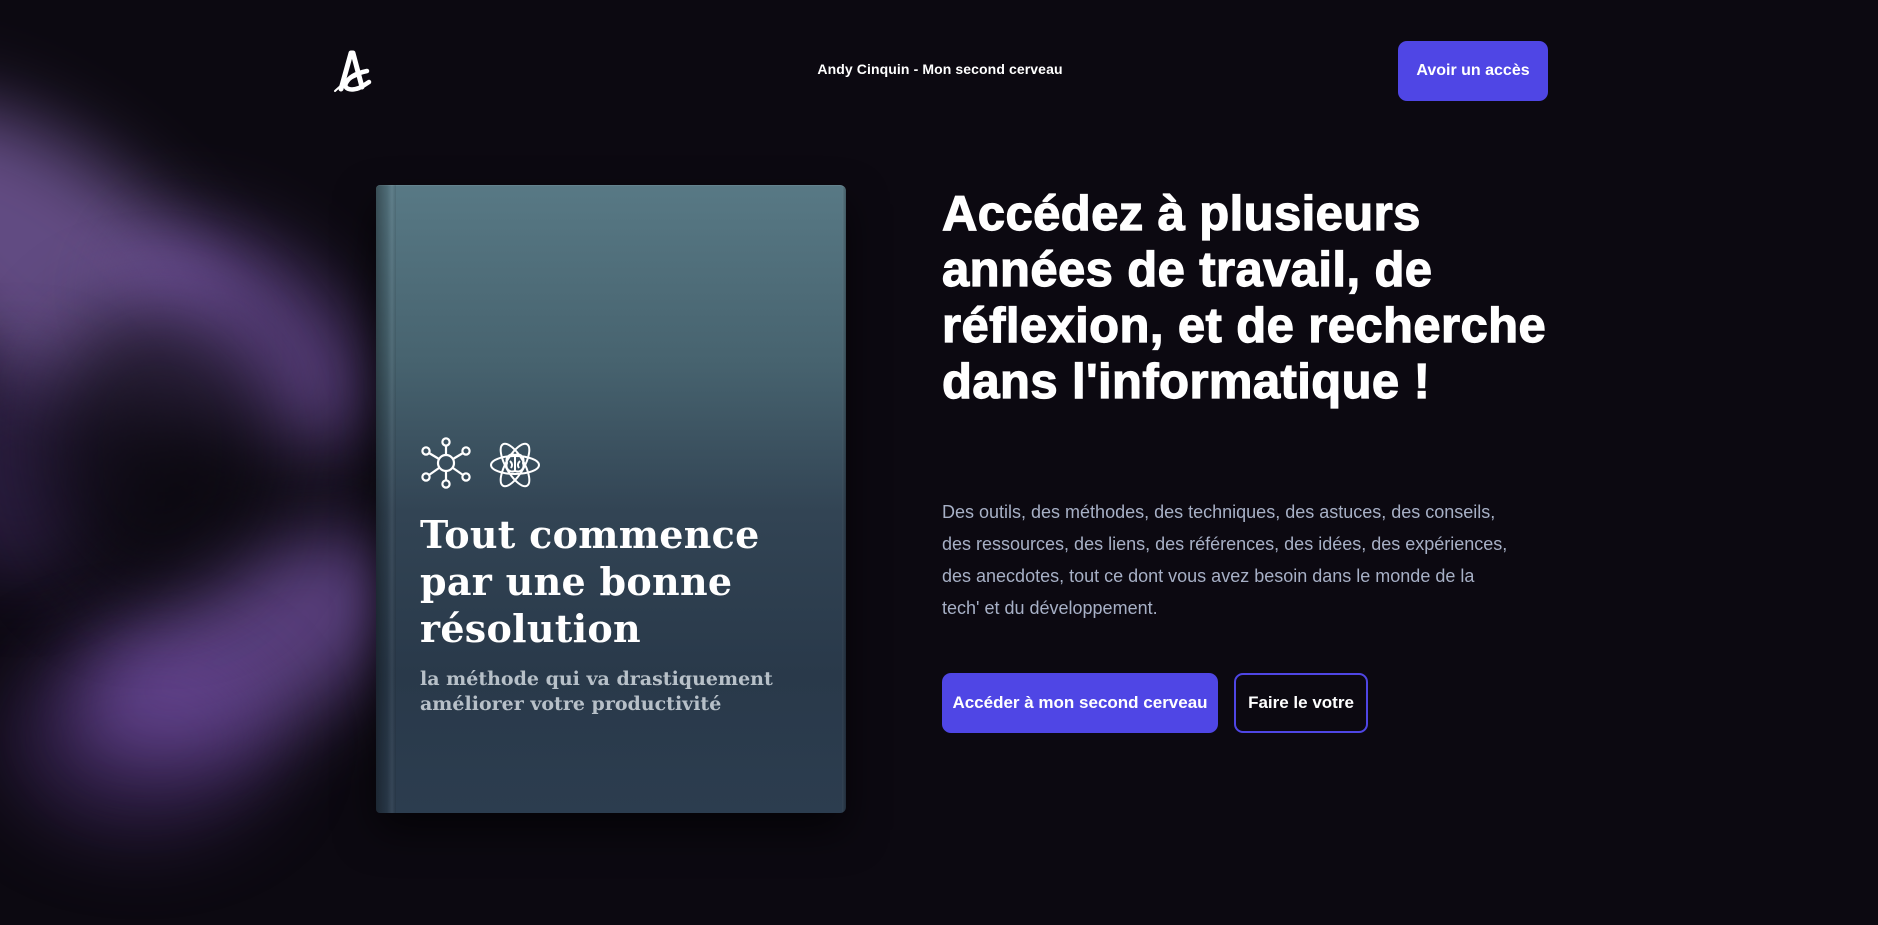 This screenshot has width=1878, height=925. Describe the element at coordinates (515, 465) in the screenshot. I see `brain-atom-icon` at that location.